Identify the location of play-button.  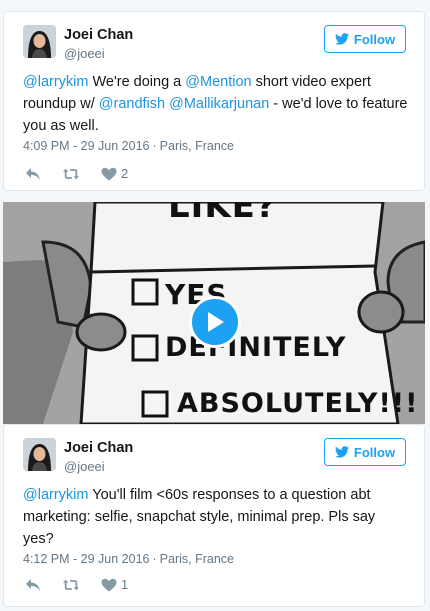
(215, 322).